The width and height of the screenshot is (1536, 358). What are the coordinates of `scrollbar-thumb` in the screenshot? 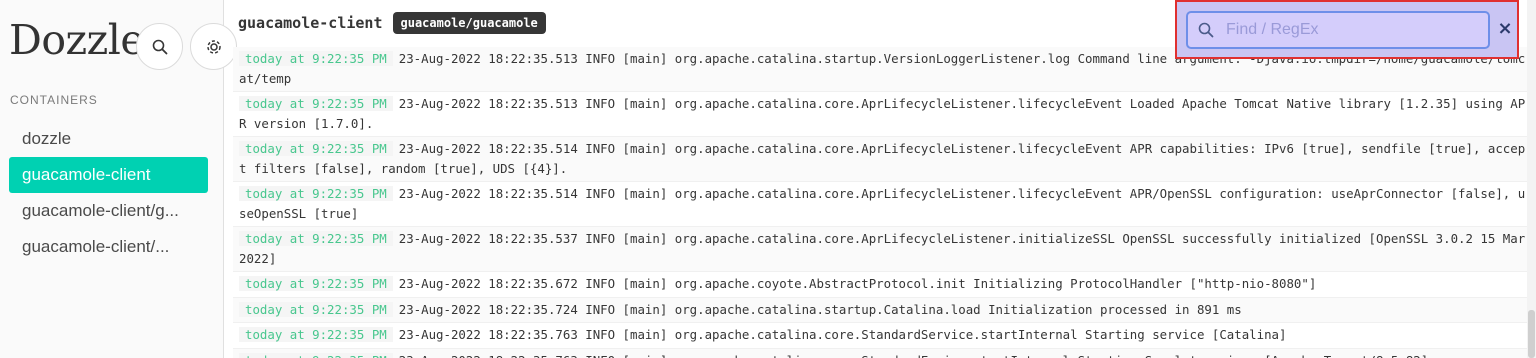 It's located at (1531, 334).